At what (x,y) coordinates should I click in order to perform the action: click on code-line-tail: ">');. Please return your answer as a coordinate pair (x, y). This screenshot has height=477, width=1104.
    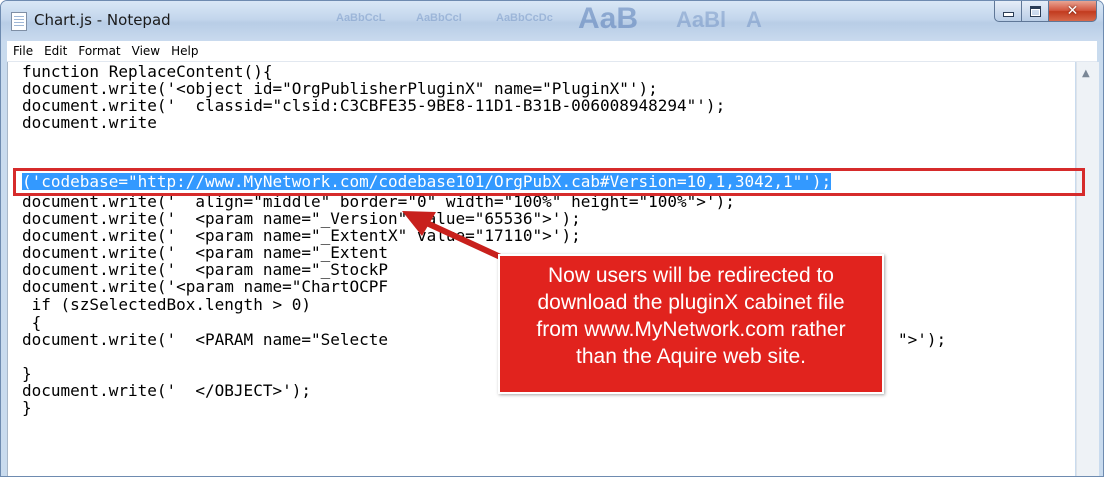
    Looking at the image, I should click on (922, 339).